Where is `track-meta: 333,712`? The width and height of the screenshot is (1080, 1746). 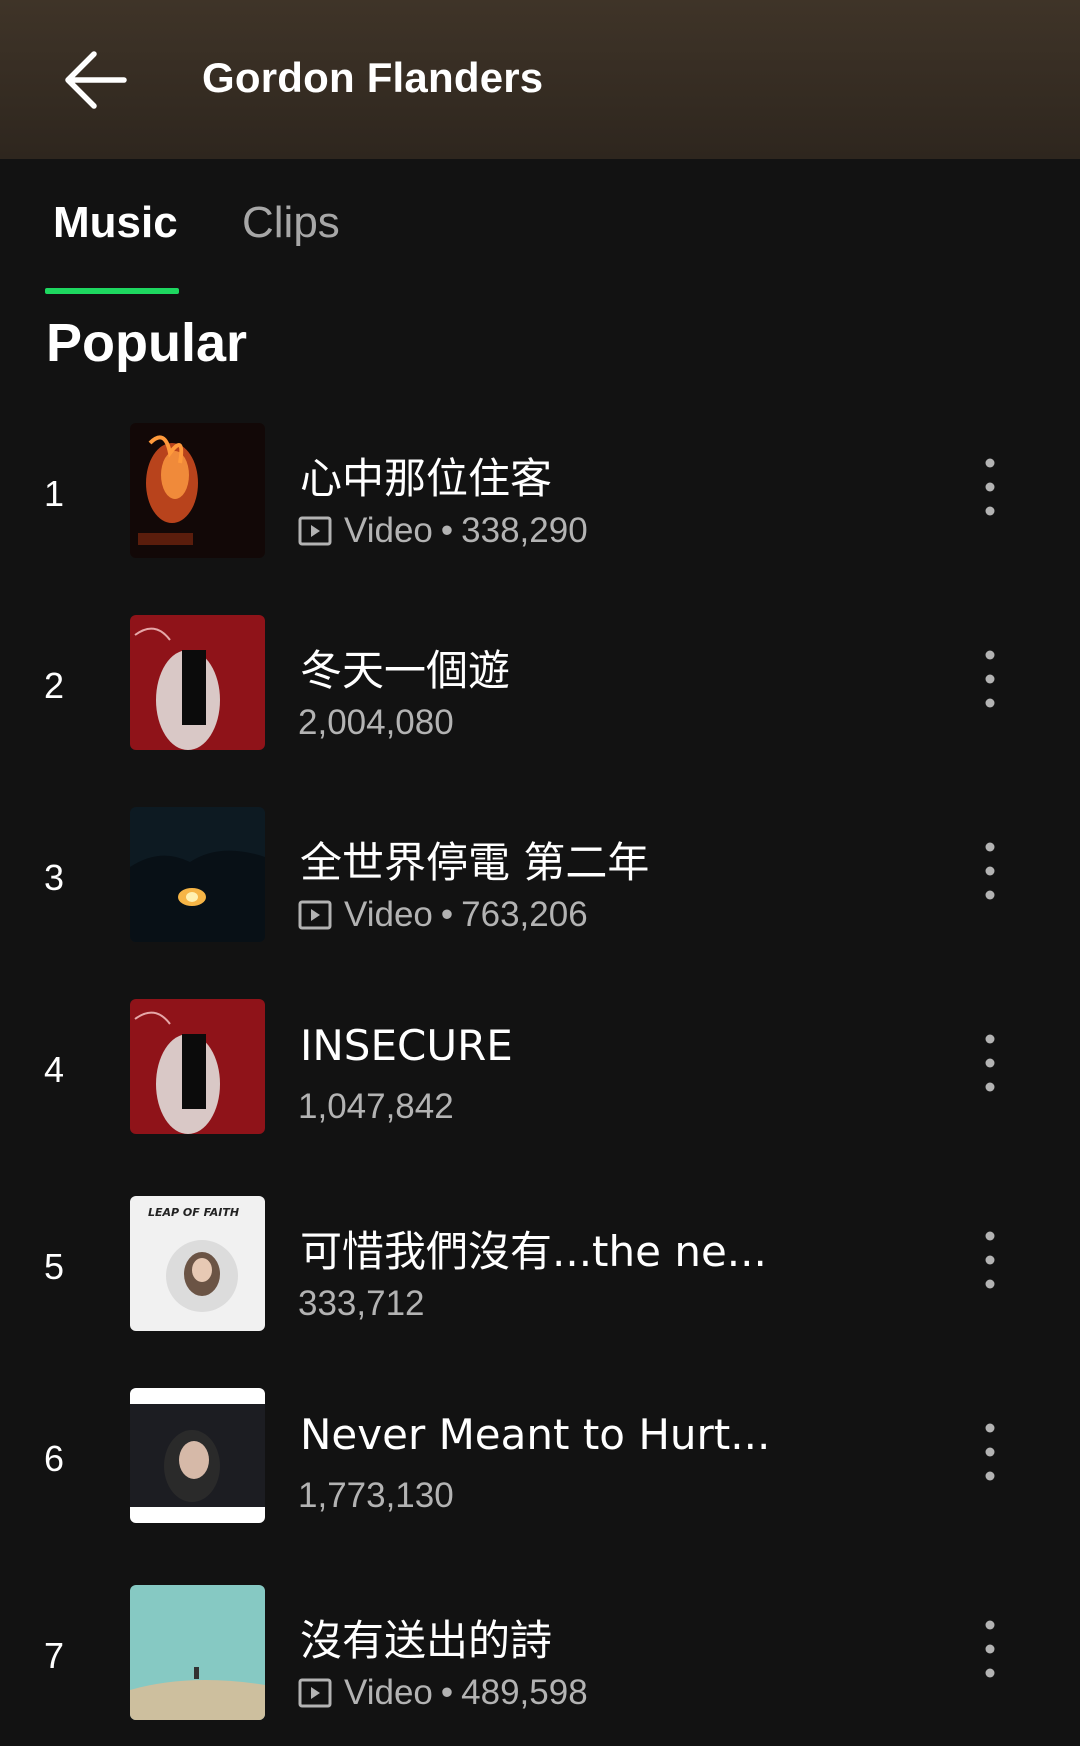 track-meta: 333,712 is located at coordinates (361, 1304).